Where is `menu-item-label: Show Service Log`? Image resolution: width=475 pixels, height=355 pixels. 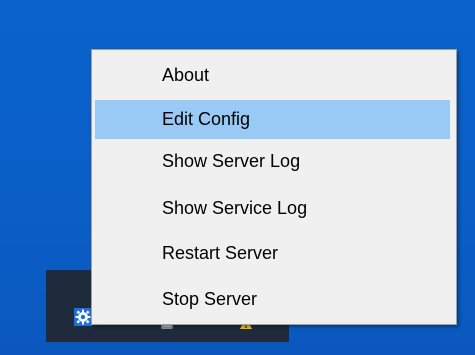
menu-item-label: Show Service Log is located at coordinates (235, 208).